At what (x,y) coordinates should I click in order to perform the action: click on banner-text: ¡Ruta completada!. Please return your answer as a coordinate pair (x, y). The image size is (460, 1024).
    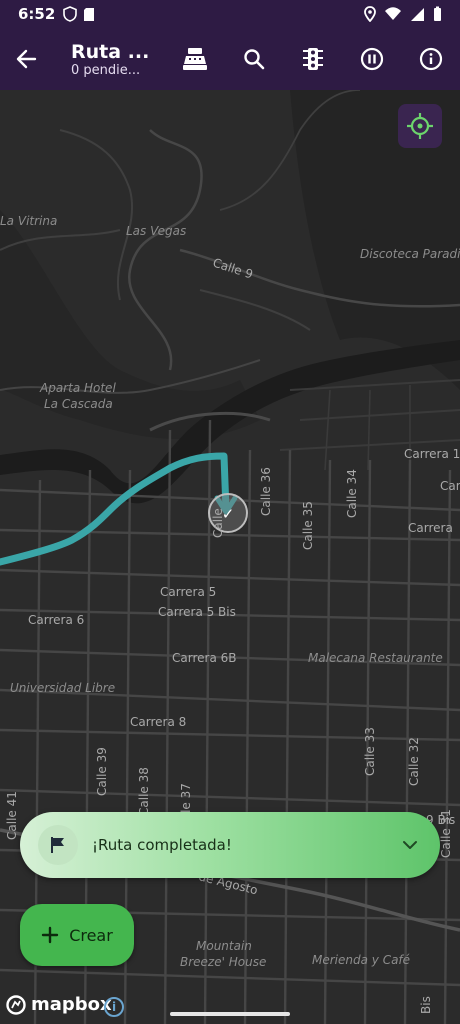
    Looking at the image, I should click on (162, 845).